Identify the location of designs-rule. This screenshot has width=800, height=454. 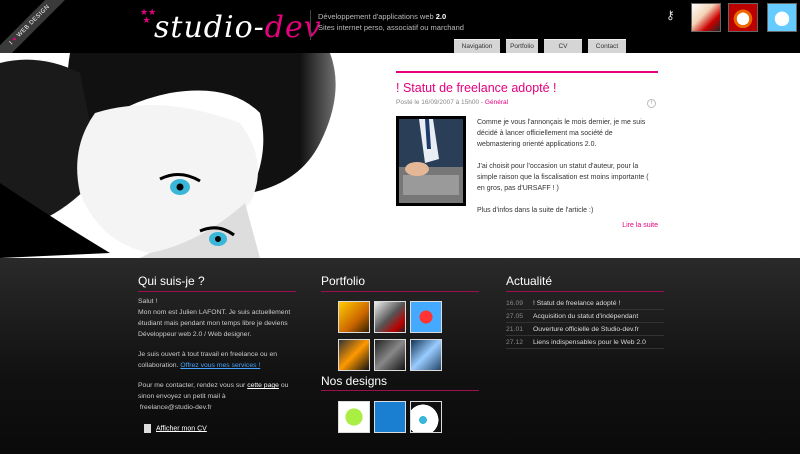
(400, 390).